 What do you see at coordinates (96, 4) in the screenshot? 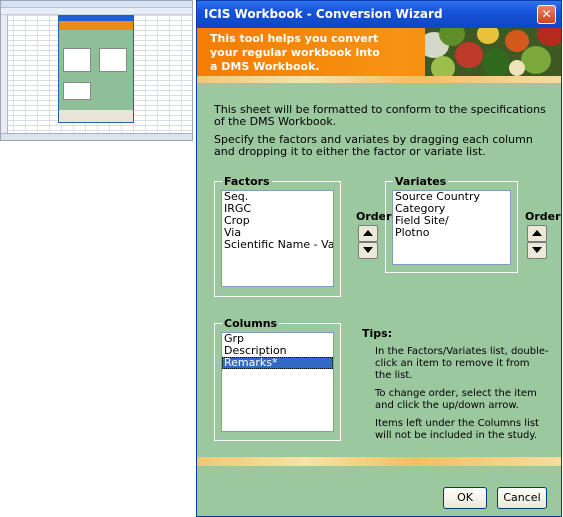
I see `thumbnail-menubar` at bounding box center [96, 4].